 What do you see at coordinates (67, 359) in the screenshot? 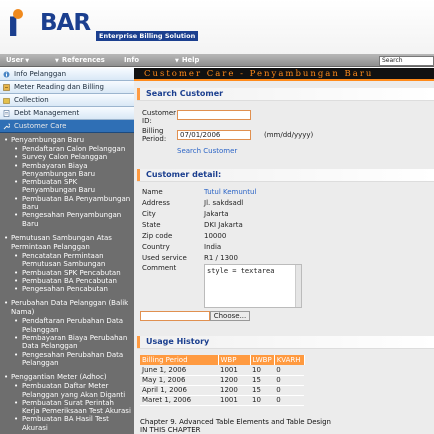
I see `submenu-item: Pengesahan Perubahan Data Pelanggan` at bounding box center [67, 359].